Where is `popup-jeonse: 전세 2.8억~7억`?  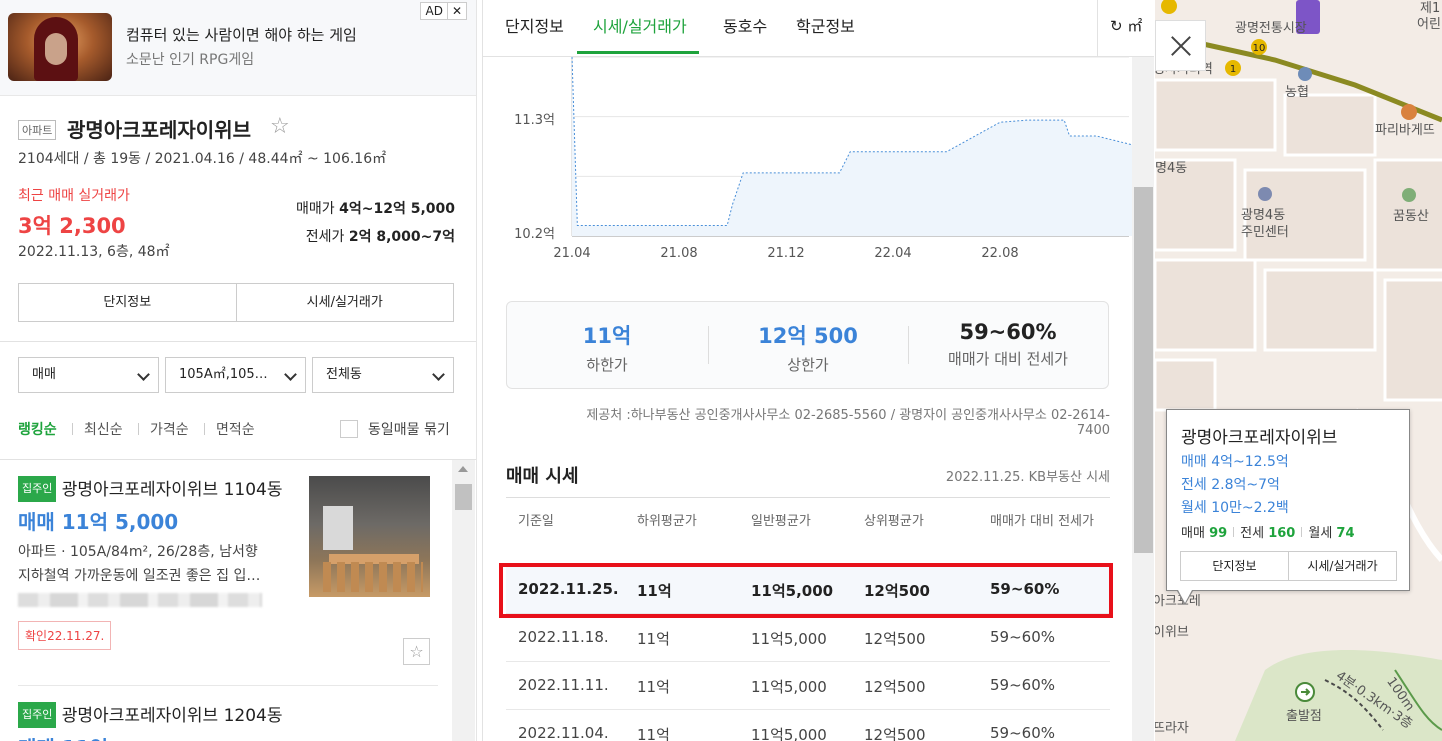
popup-jeonse: 전세 2.8억~7억 is located at coordinates (1230, 484).